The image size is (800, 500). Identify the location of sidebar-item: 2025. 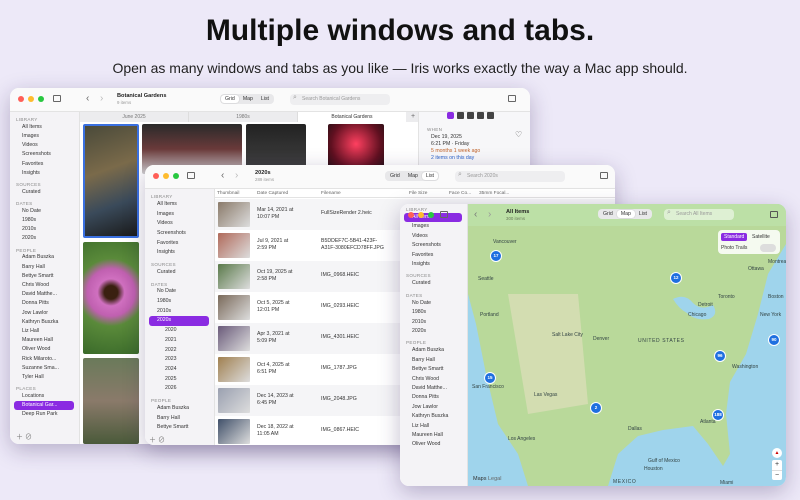
(171, 379).